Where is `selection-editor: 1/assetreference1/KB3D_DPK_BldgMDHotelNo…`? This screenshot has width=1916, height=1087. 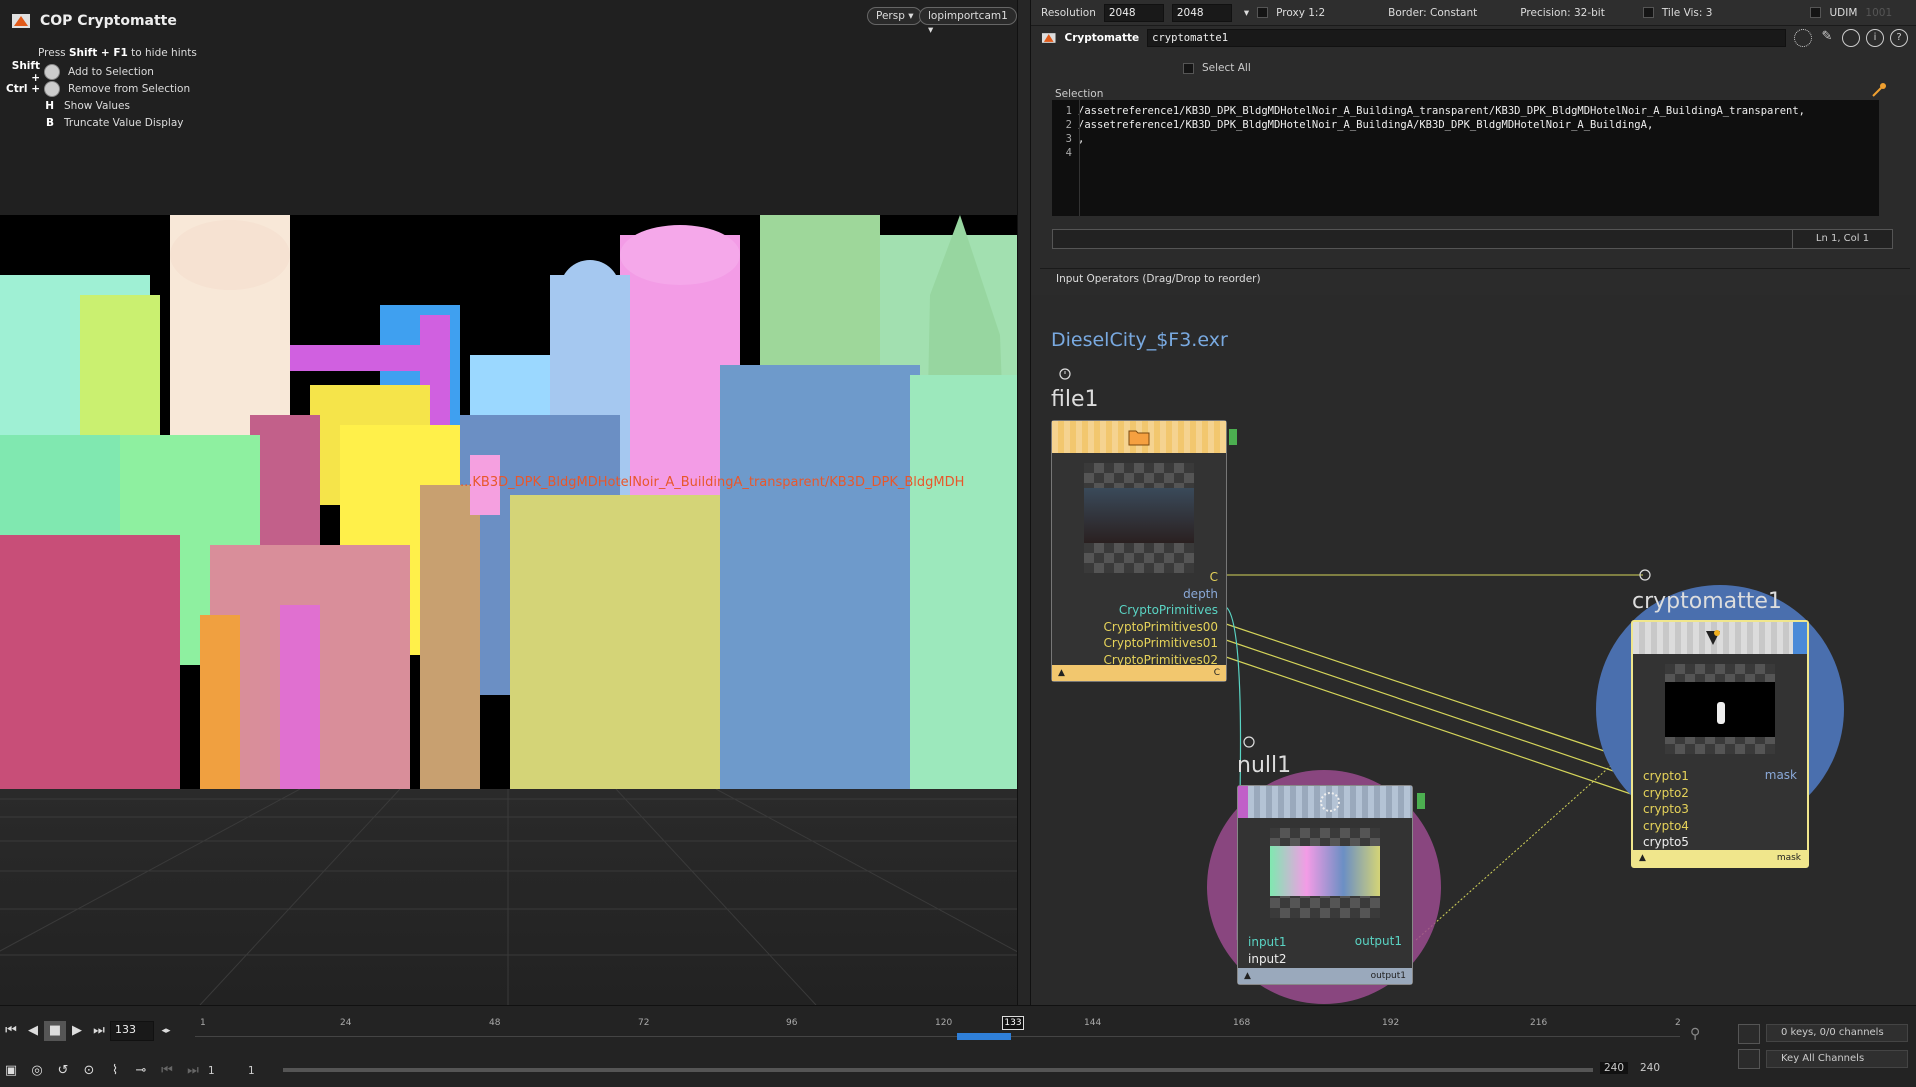 selection-editor: 1/assetreference1/KB3D_DPK_BldgMDHotelNo… is located at coordinates (1465, 158).